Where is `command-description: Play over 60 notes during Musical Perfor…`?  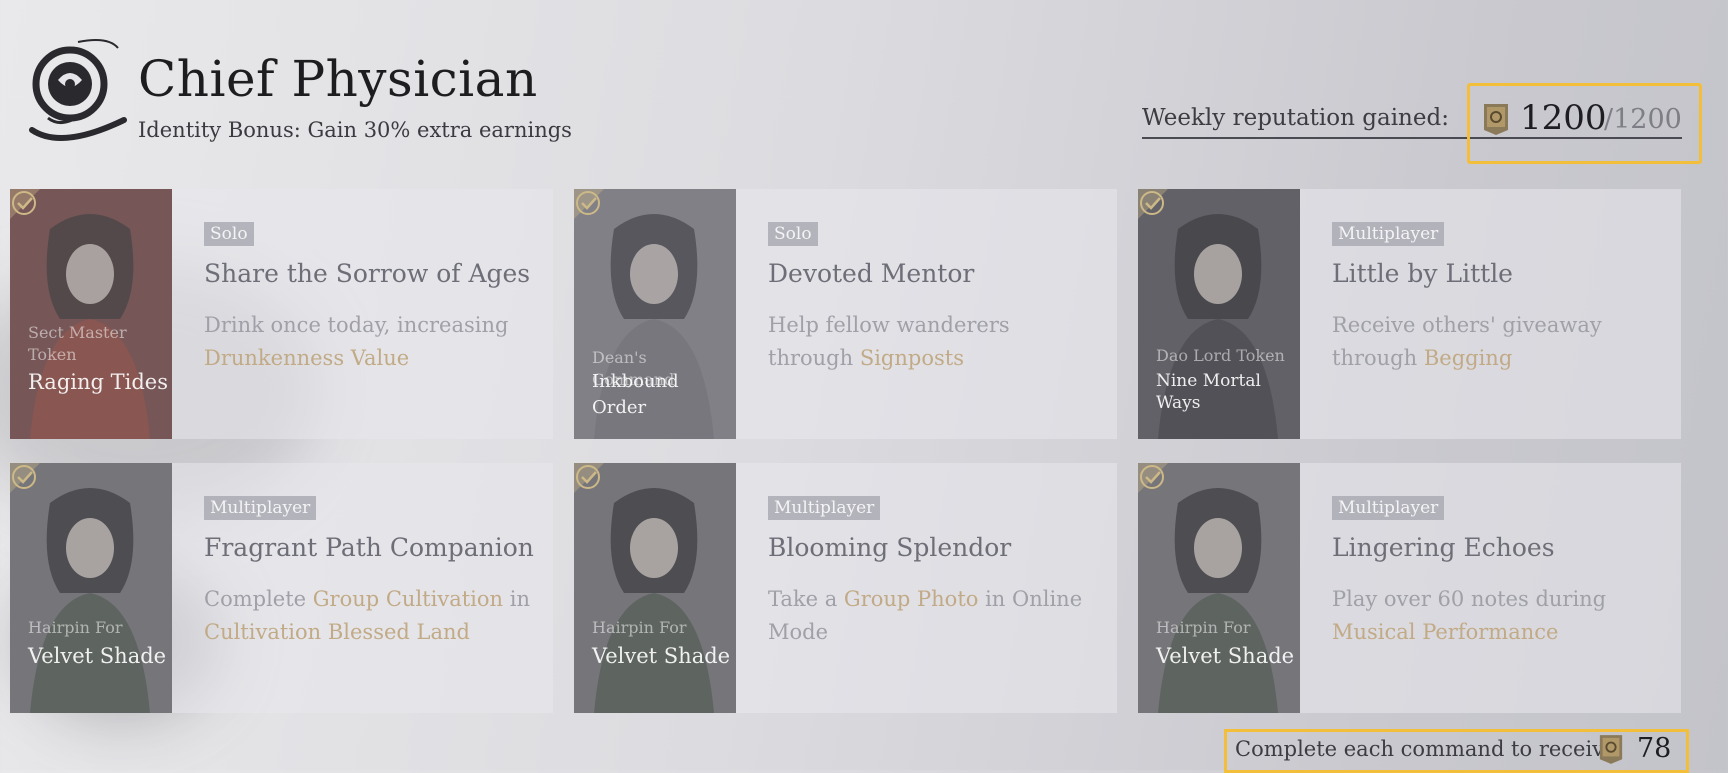
command-description: Play over 60 notes during Musical Perfor… is located at coordinates (1497, 616).